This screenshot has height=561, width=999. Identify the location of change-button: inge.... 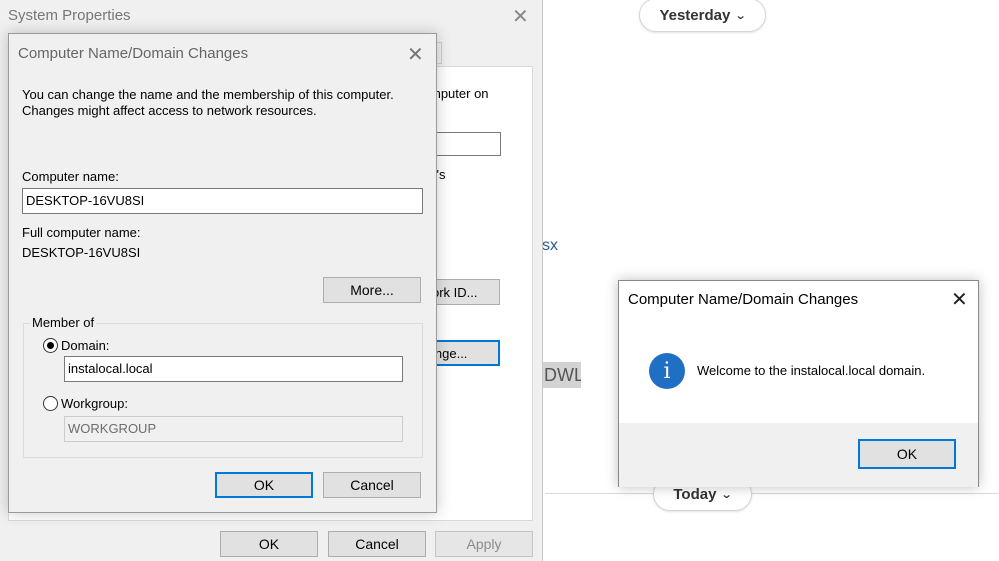
(465, 353).